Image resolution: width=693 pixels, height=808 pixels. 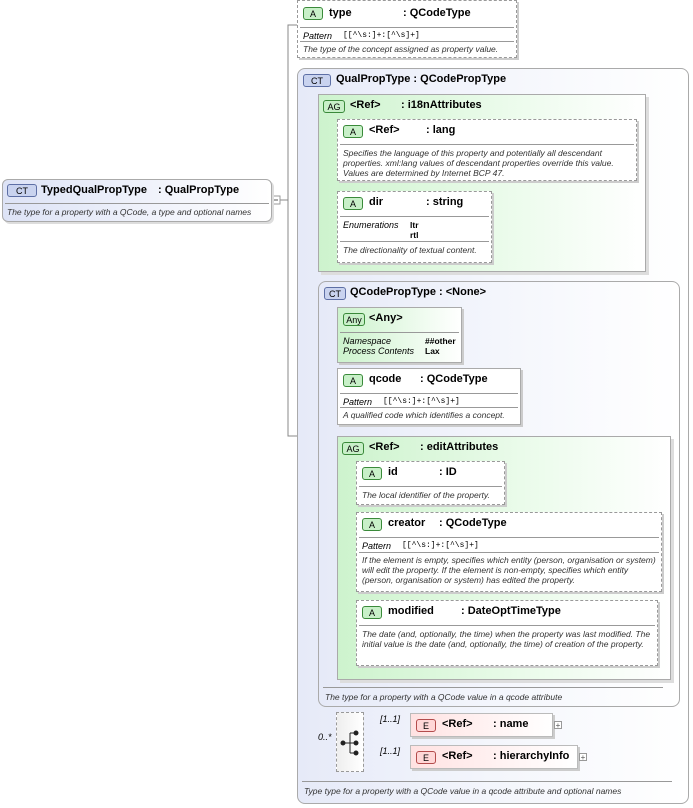 What do you see at coordinates (393, 472) in the screenshot?
I see `attribute-name: id` at bounding box center [393, 472].